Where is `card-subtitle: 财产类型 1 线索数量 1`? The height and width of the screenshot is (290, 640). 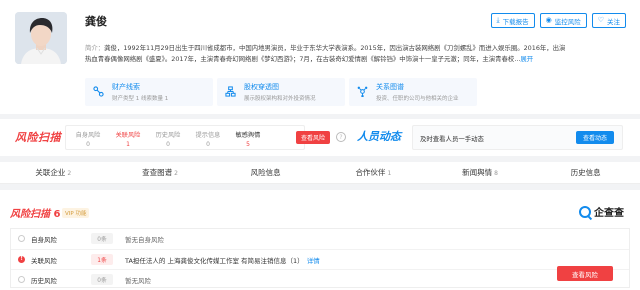
card-subtitle: 财产类型 1 线索数量 1 is located at coordinates (140, 99).